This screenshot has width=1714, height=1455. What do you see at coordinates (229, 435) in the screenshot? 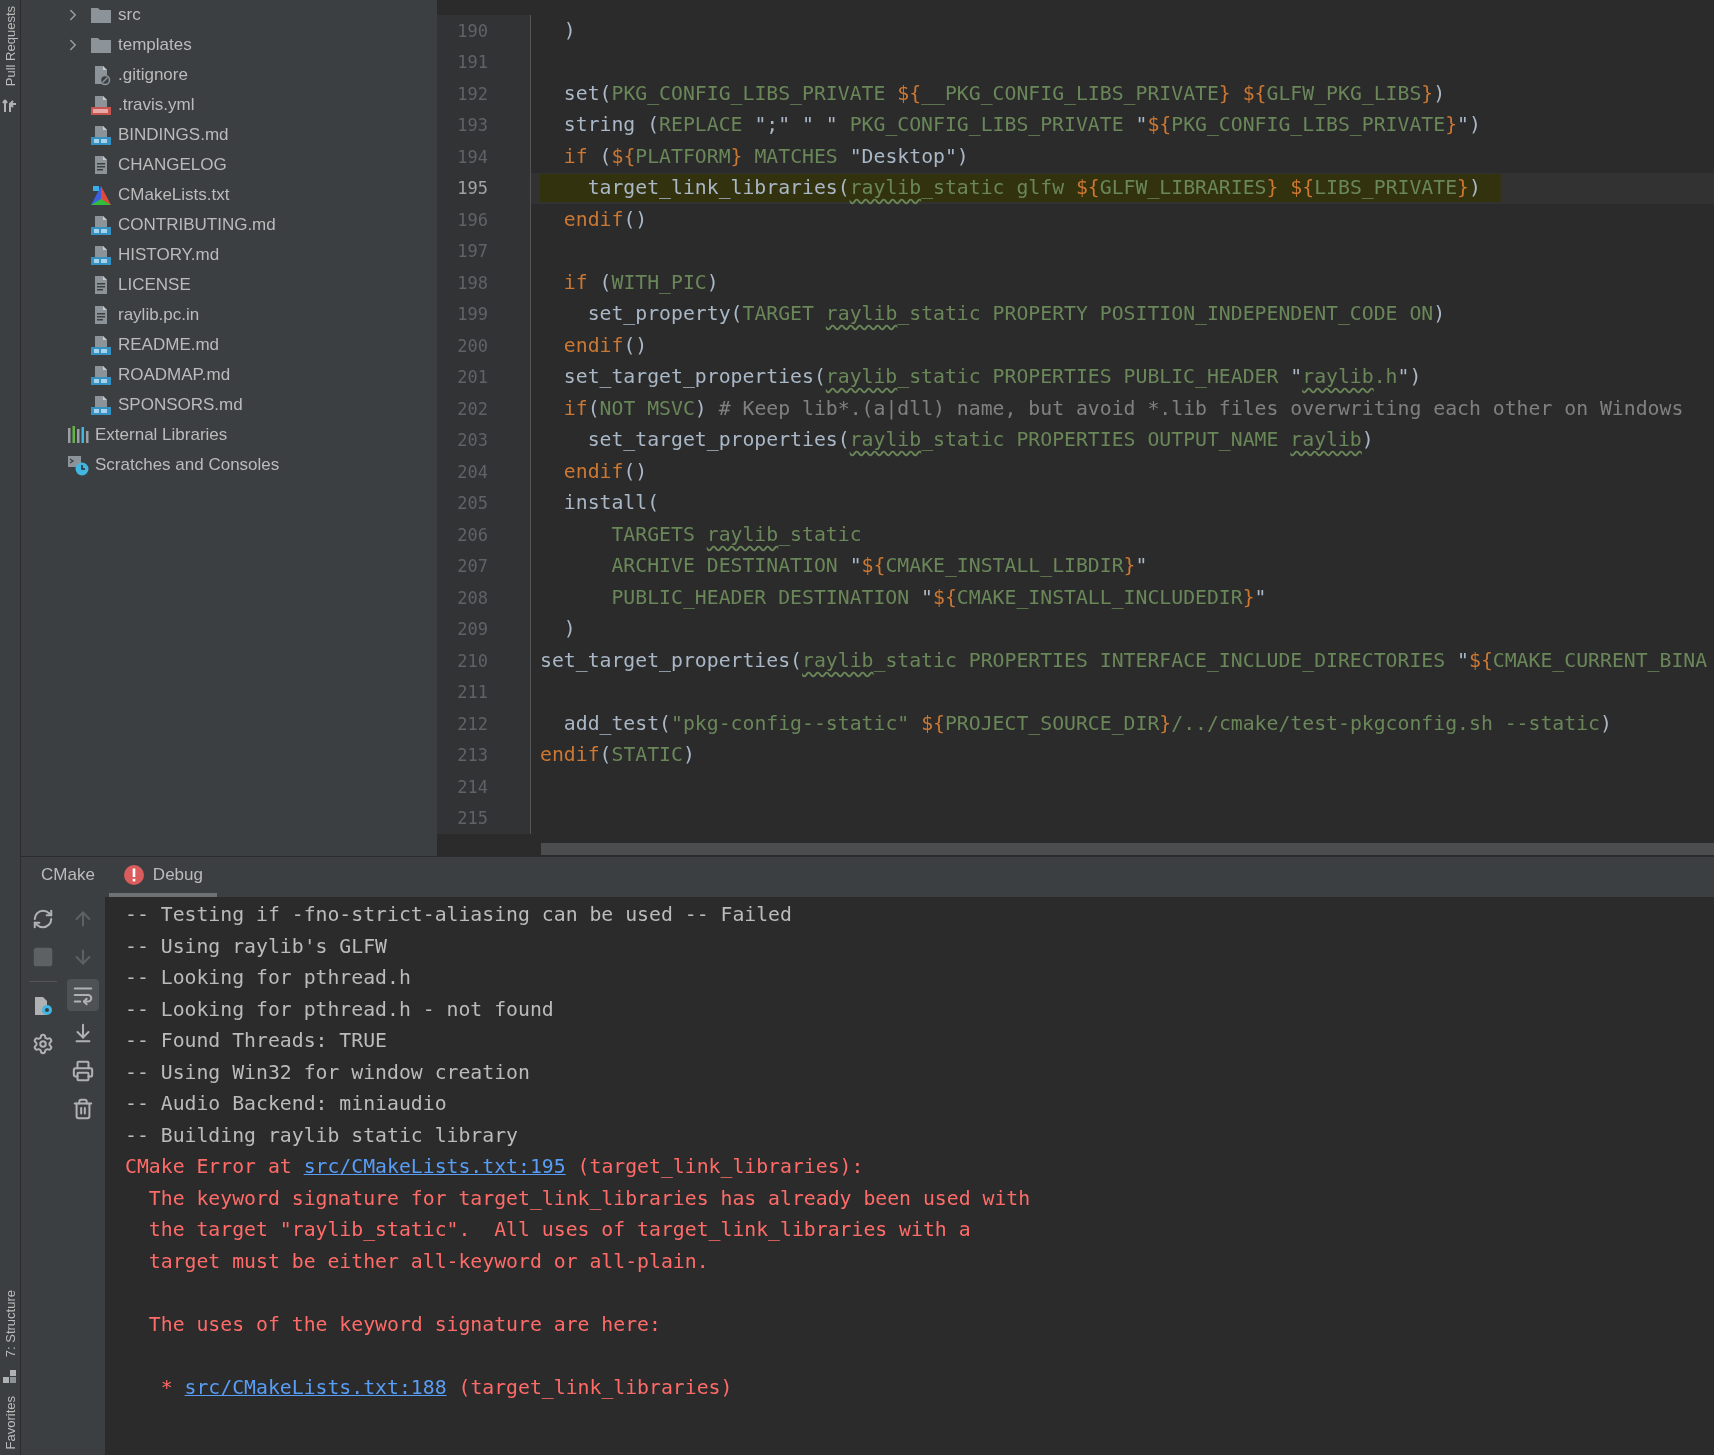
I see `tree-item: External Libraries` at bounding box center [229, 435].